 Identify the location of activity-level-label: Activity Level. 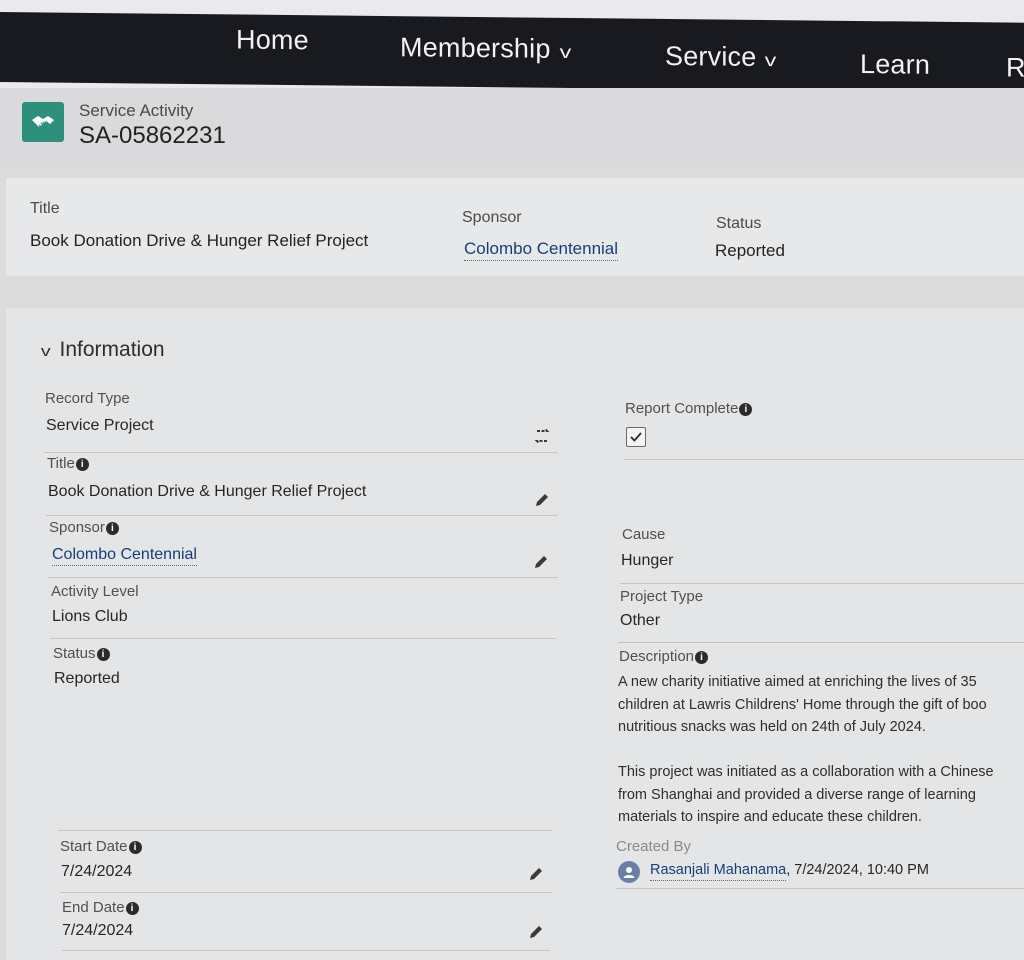
(95, 591).